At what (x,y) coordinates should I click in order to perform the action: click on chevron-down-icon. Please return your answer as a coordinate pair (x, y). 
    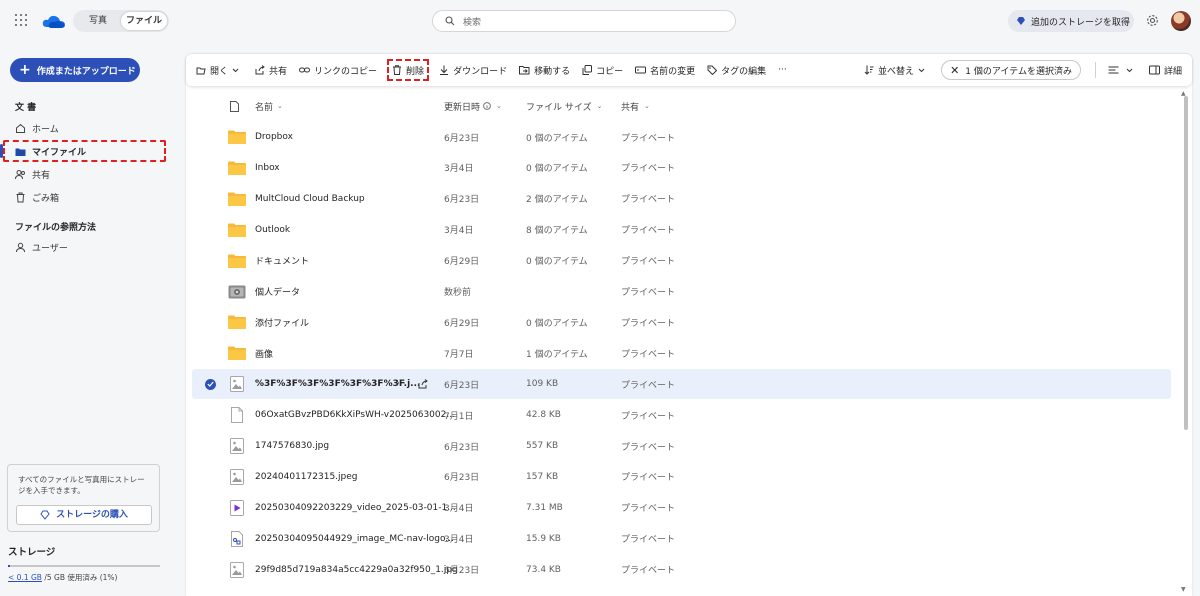
    Looking at the image, I should click on (1129, 70).